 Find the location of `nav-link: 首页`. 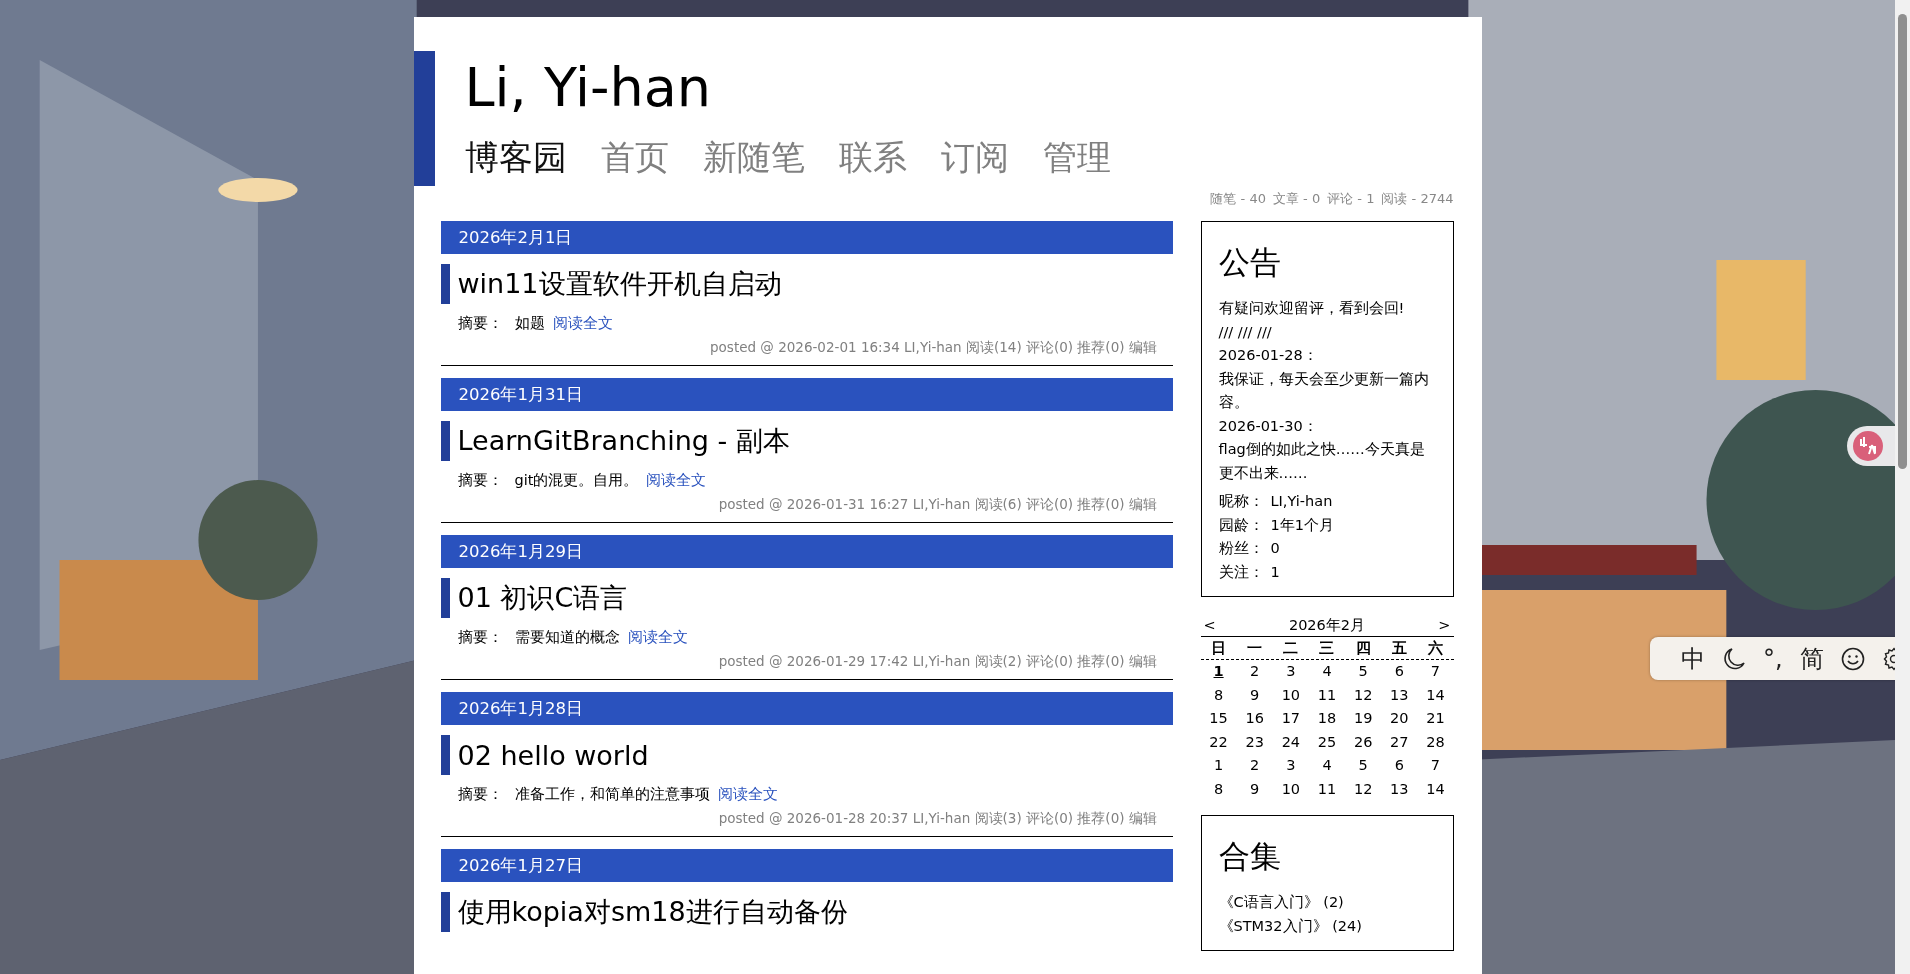

nav-link: 首页 is located at coordinates (634, 157).